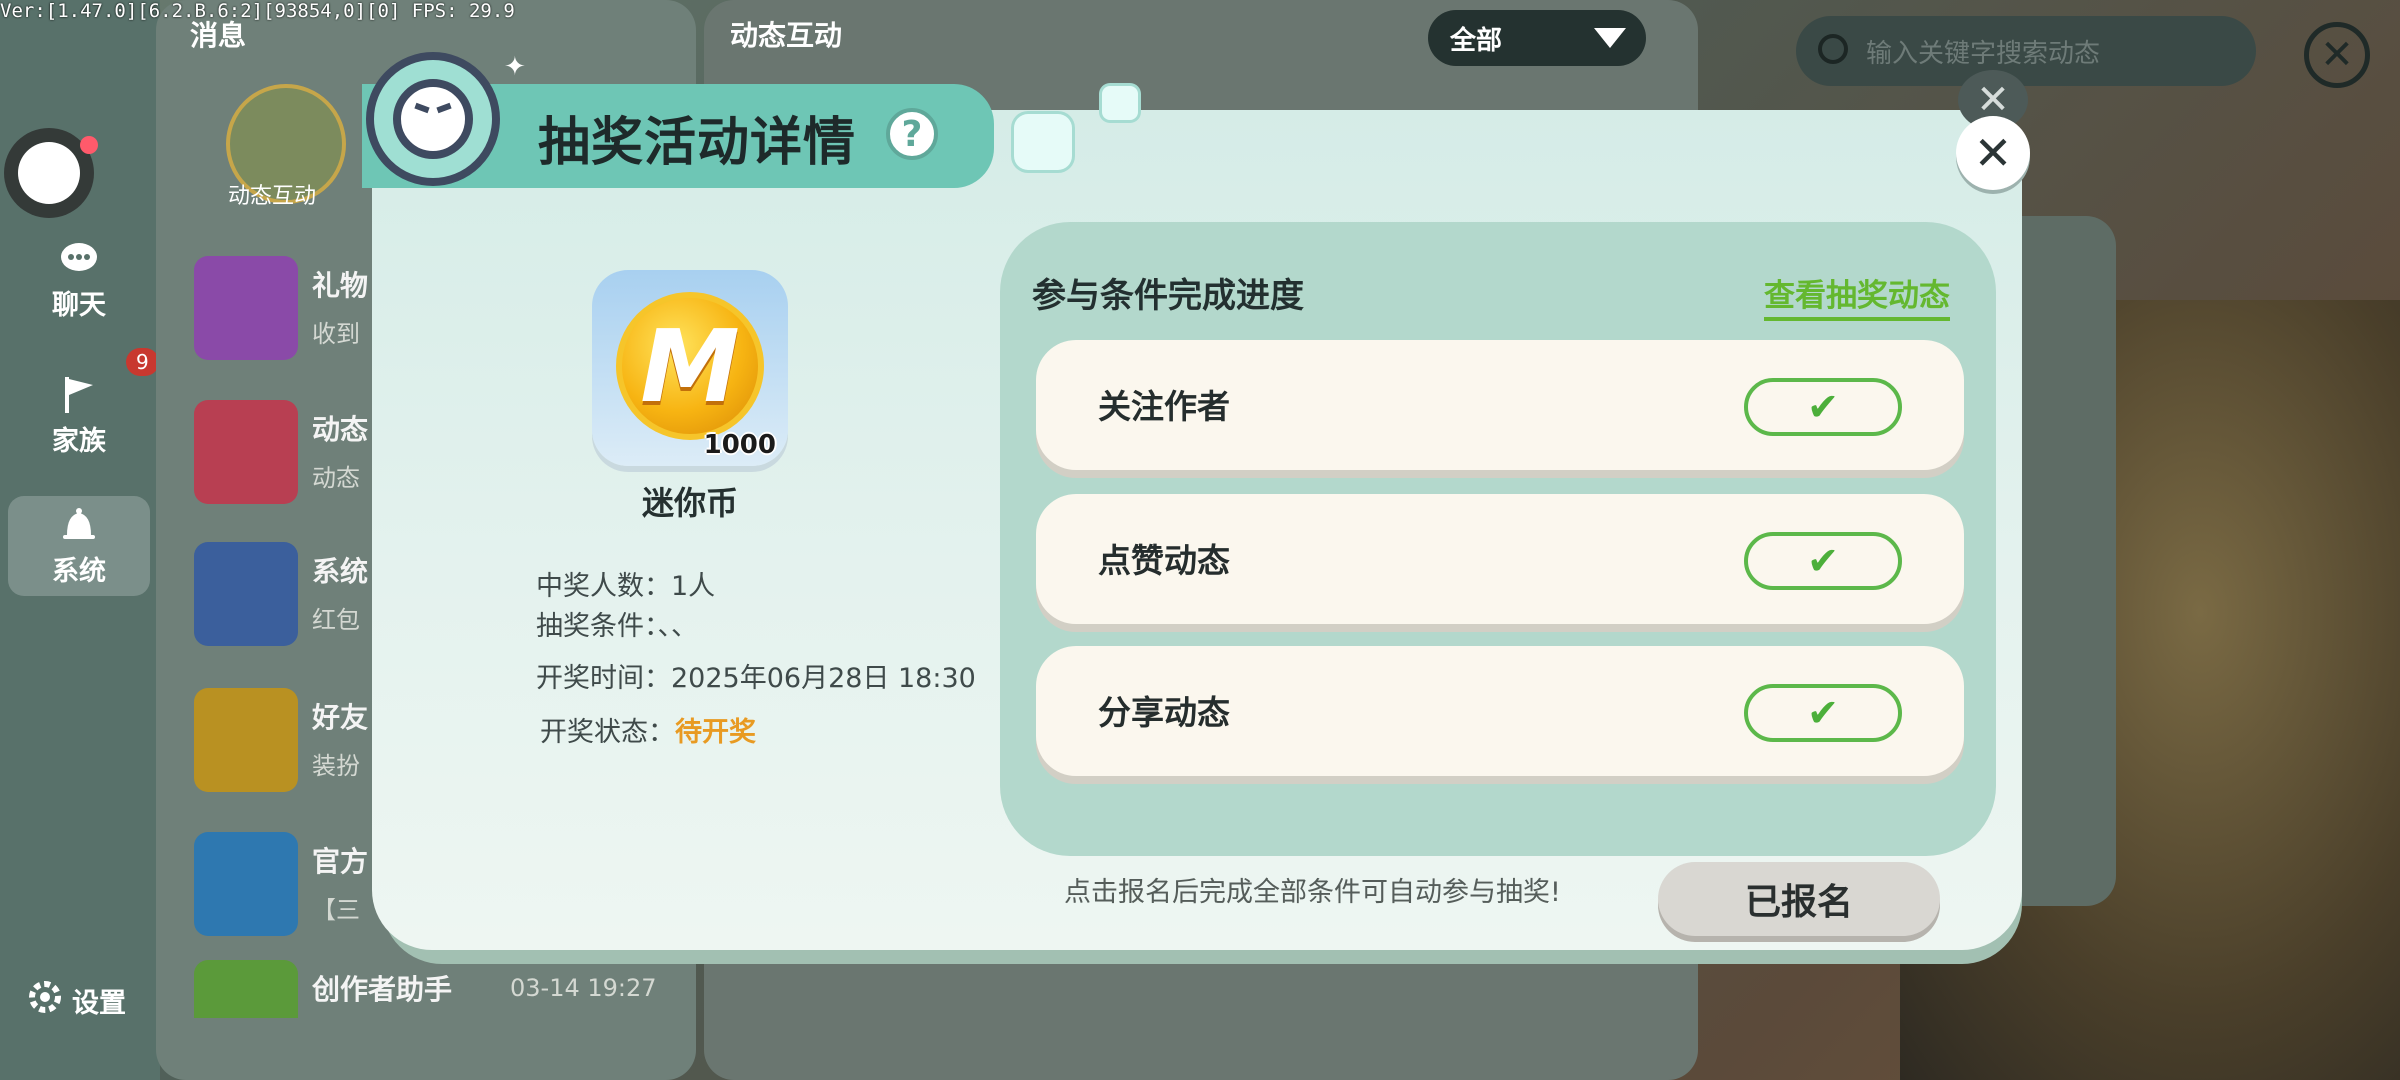  I want to click on condition-row: 关注作者 ✔, so click(1500, 405).